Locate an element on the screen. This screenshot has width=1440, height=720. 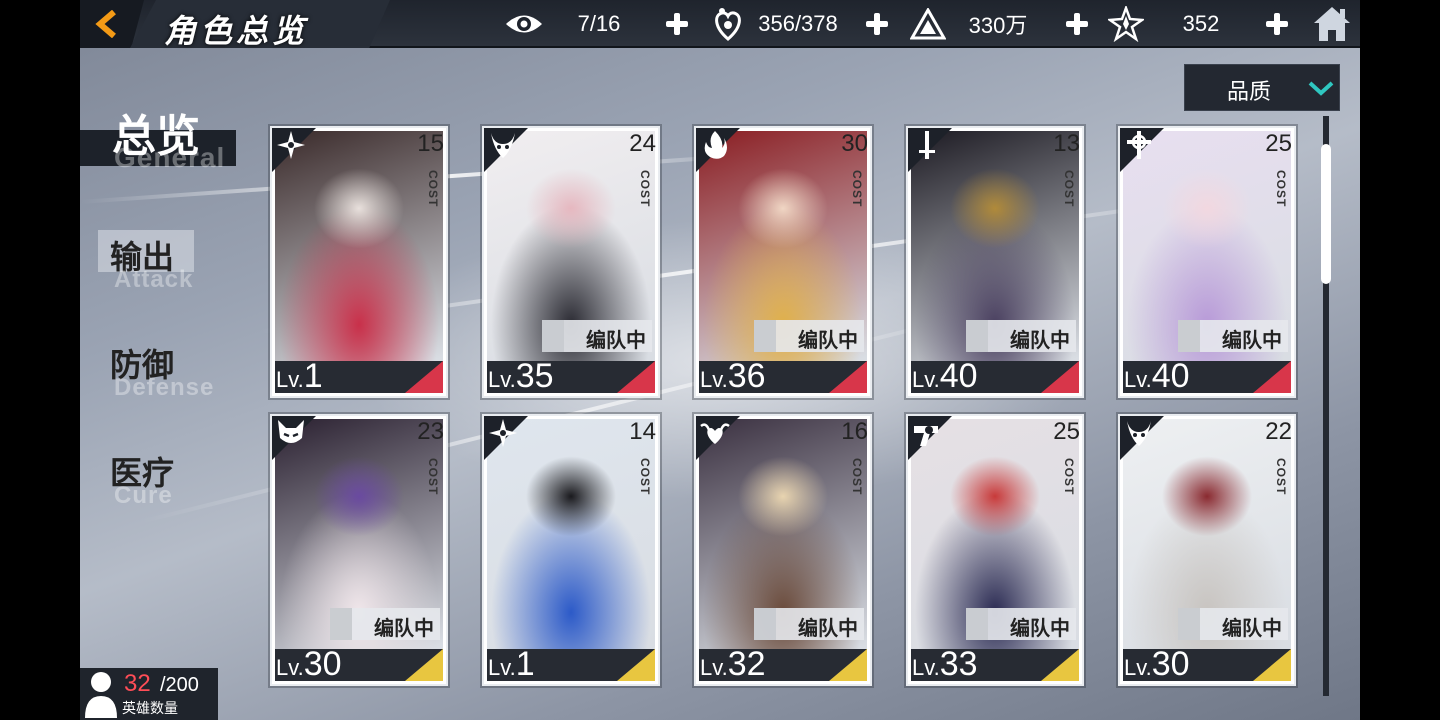
home-icon is located at coordinates (1332, 24).